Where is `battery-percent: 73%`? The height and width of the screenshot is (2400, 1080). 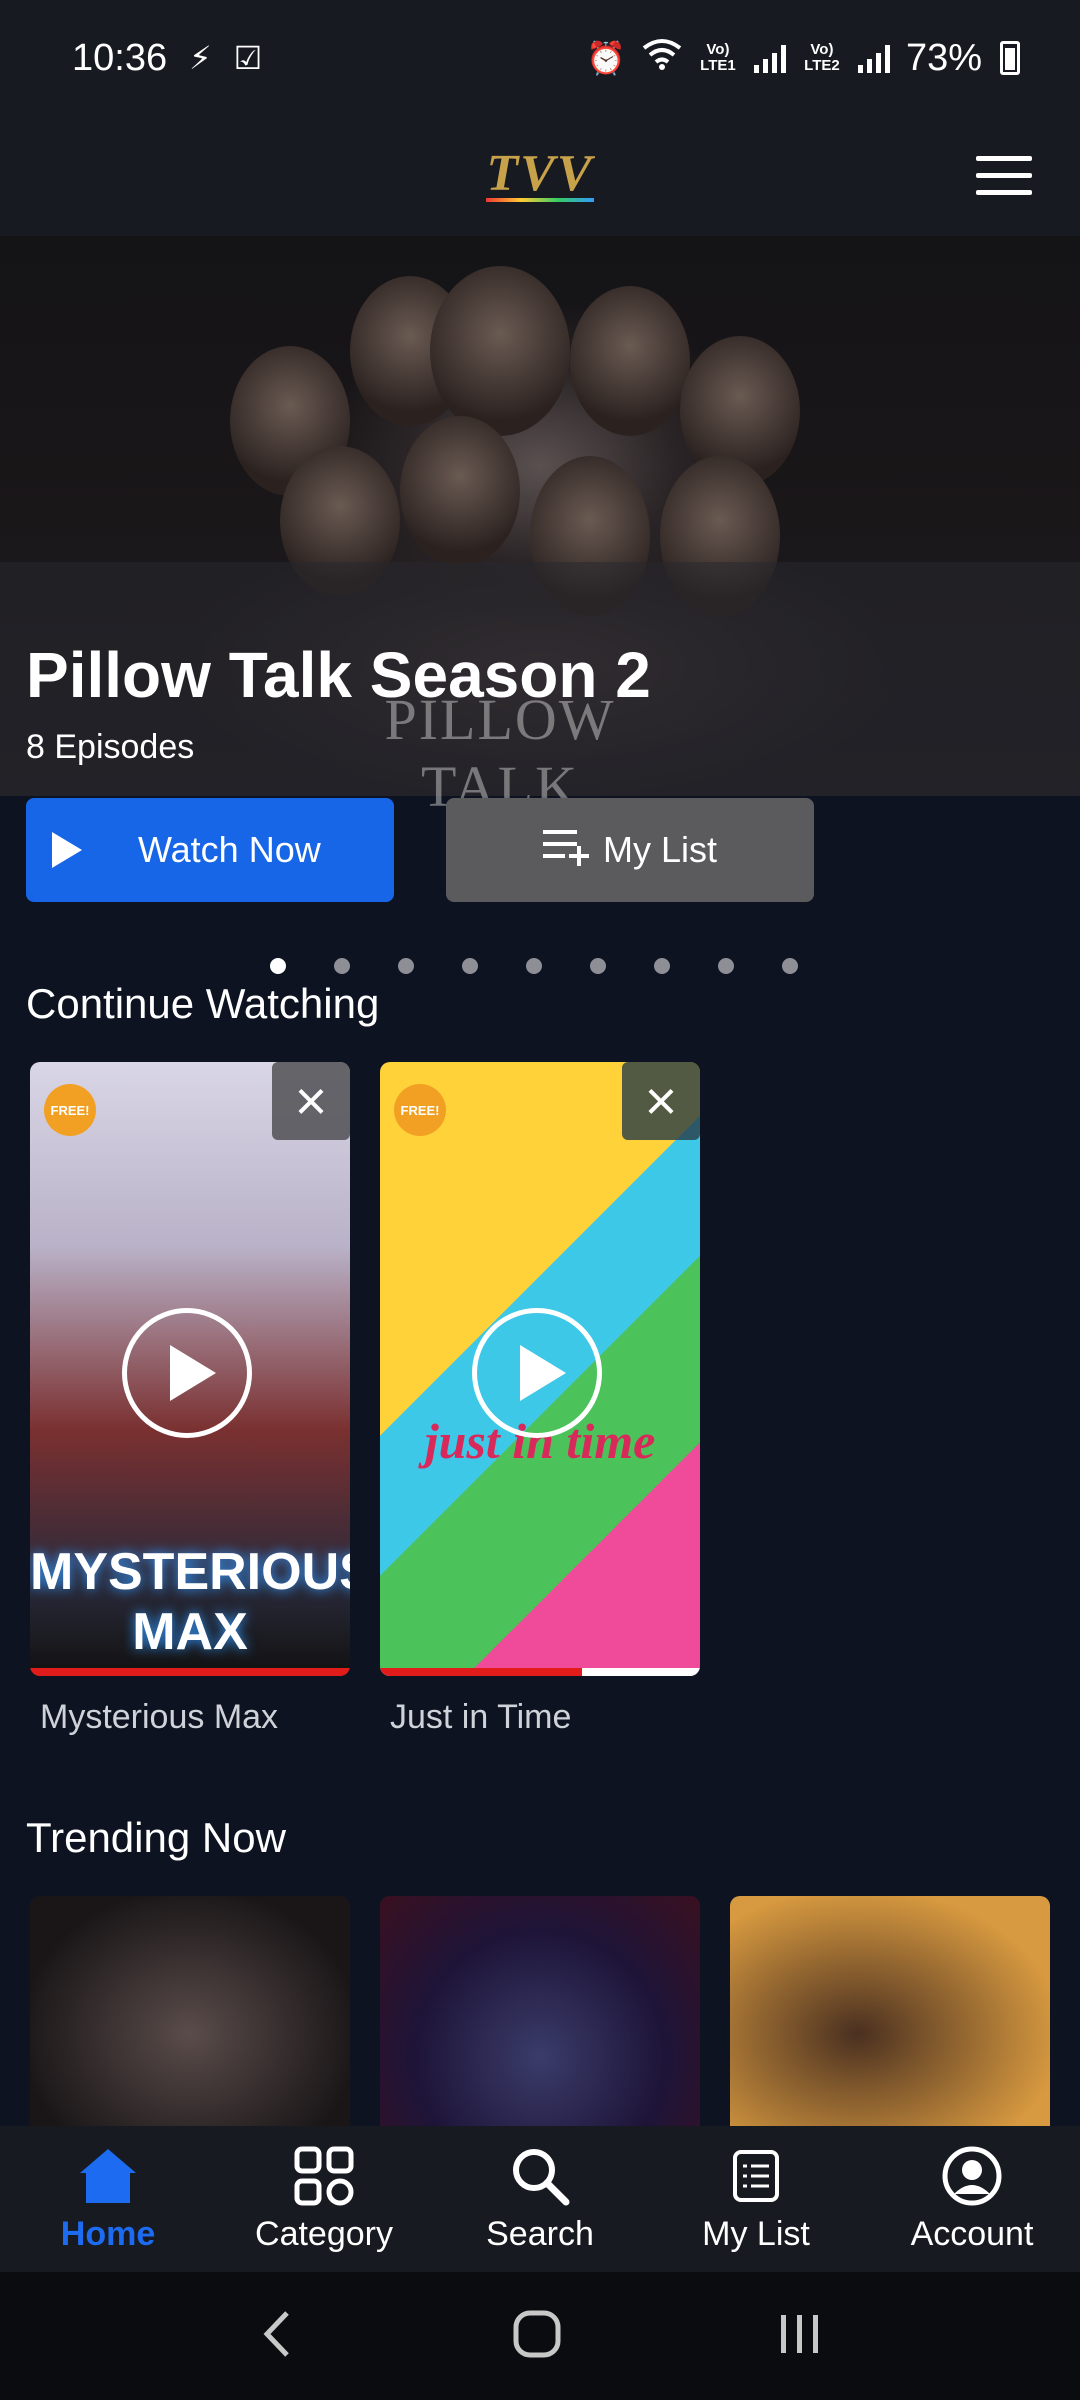 battery-percent: 73% is located at coordinates (943, 57).